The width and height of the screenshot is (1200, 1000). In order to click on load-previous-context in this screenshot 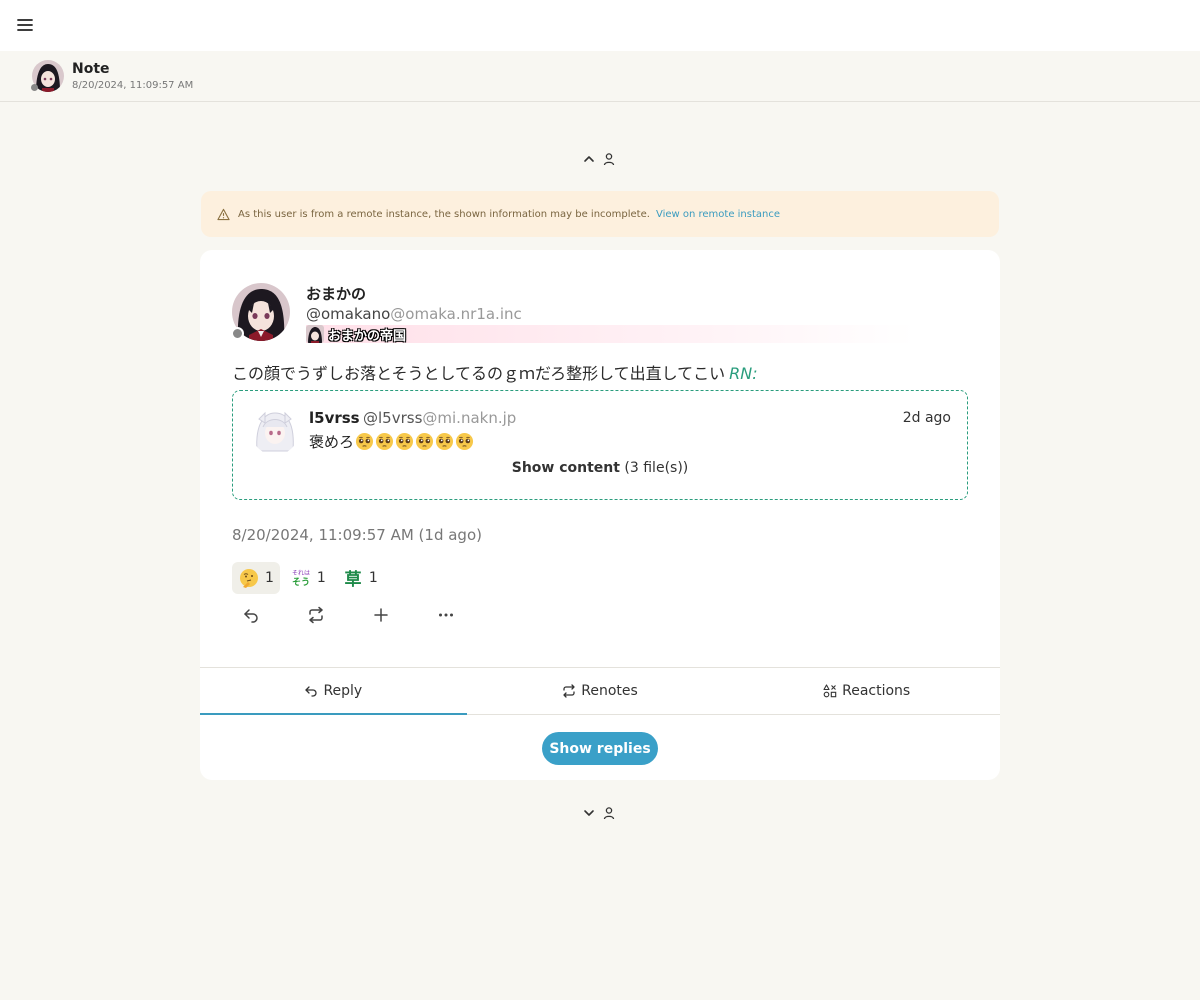, I will do `click(602, 159)`.